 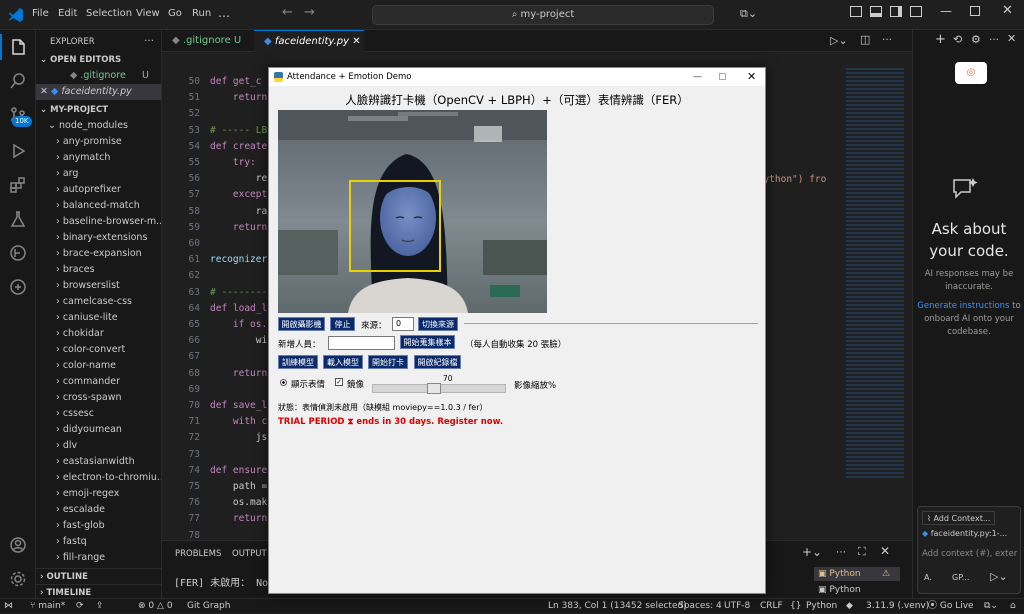 I want to click on generate-instructions-link: Generate instructions, so click(x=963, y=306).